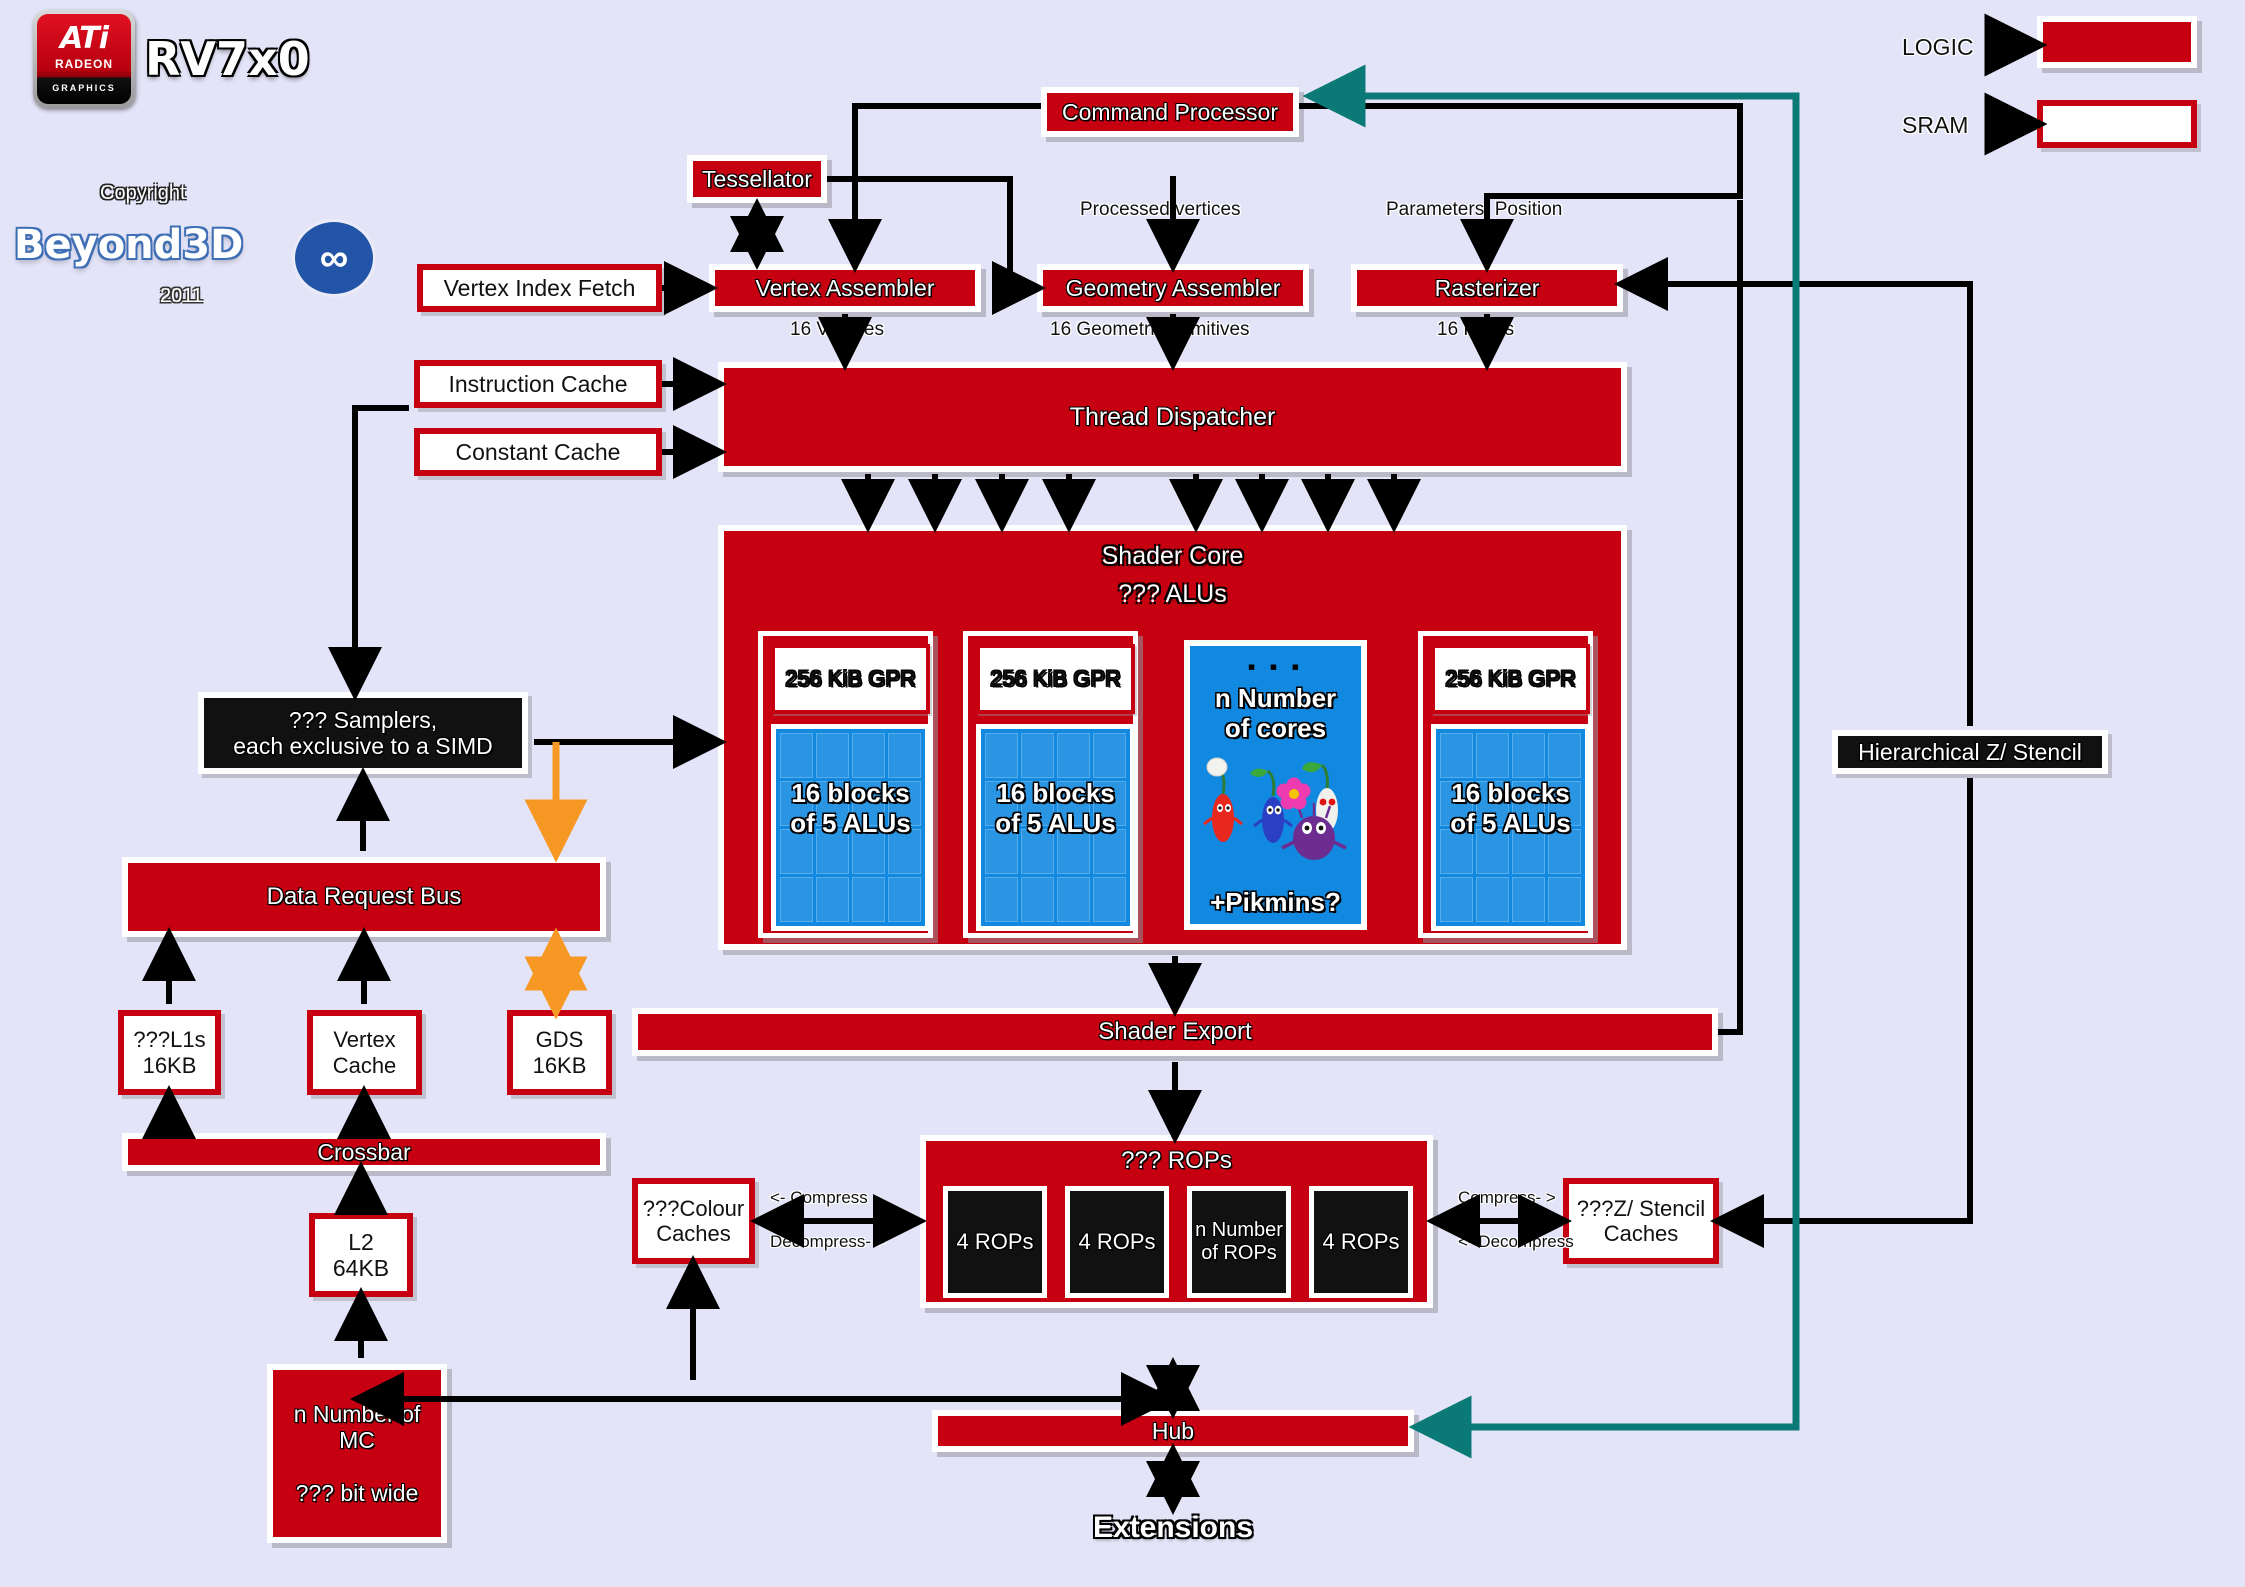 This screenshot has width=2245, height=1587. I want to click on rop-unit-4: 4 ROPs, so click(1361, 1242).